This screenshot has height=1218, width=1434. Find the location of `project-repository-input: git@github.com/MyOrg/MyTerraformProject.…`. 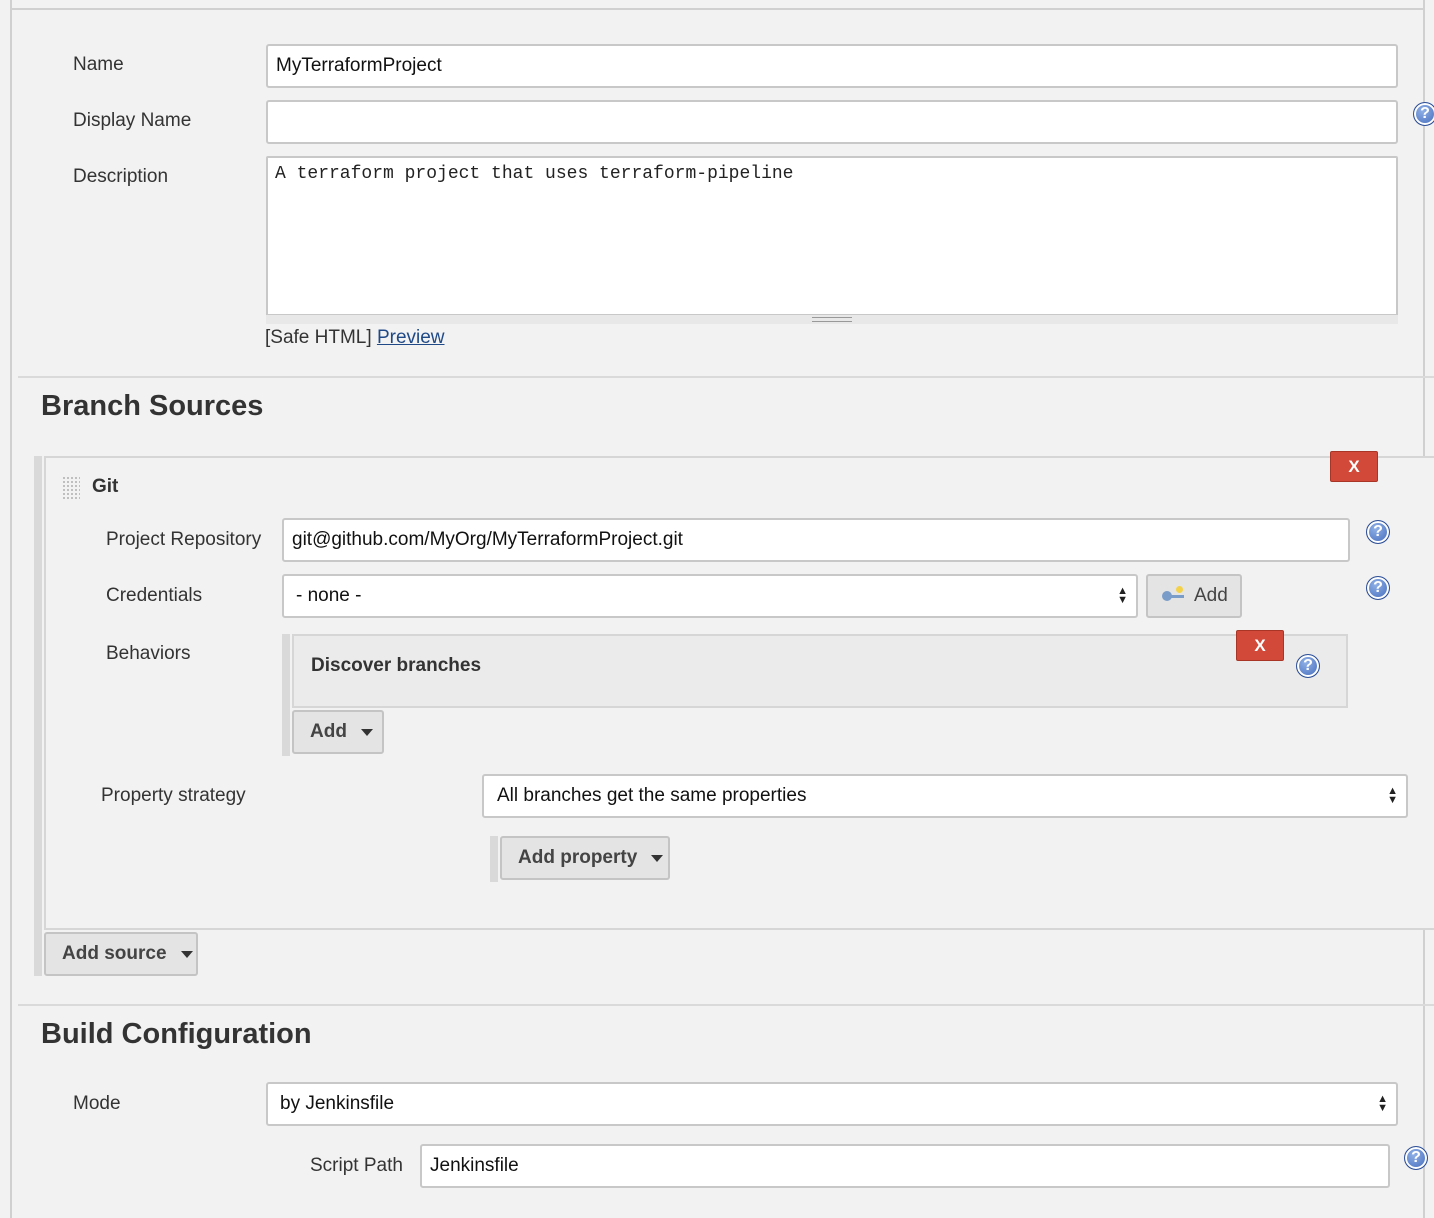

project-repository-input: git@github.com/MyOrg/MyTerraformProject.… is located at coordinates (816, 540).